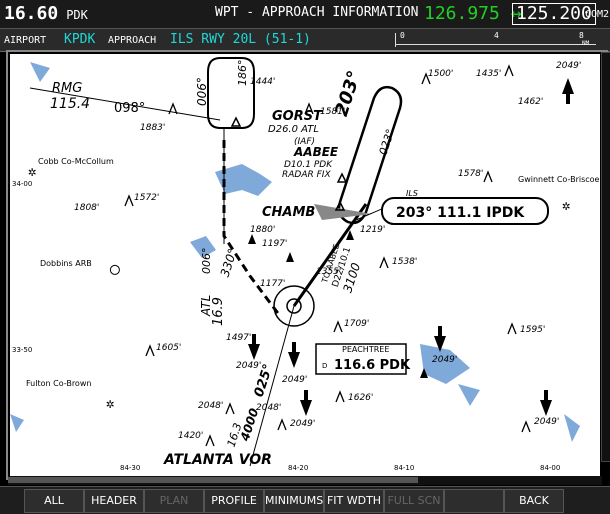  Describe the element at coordinates (190, 436) in the screenshot. I see `elev-label: 1420'` at that location.